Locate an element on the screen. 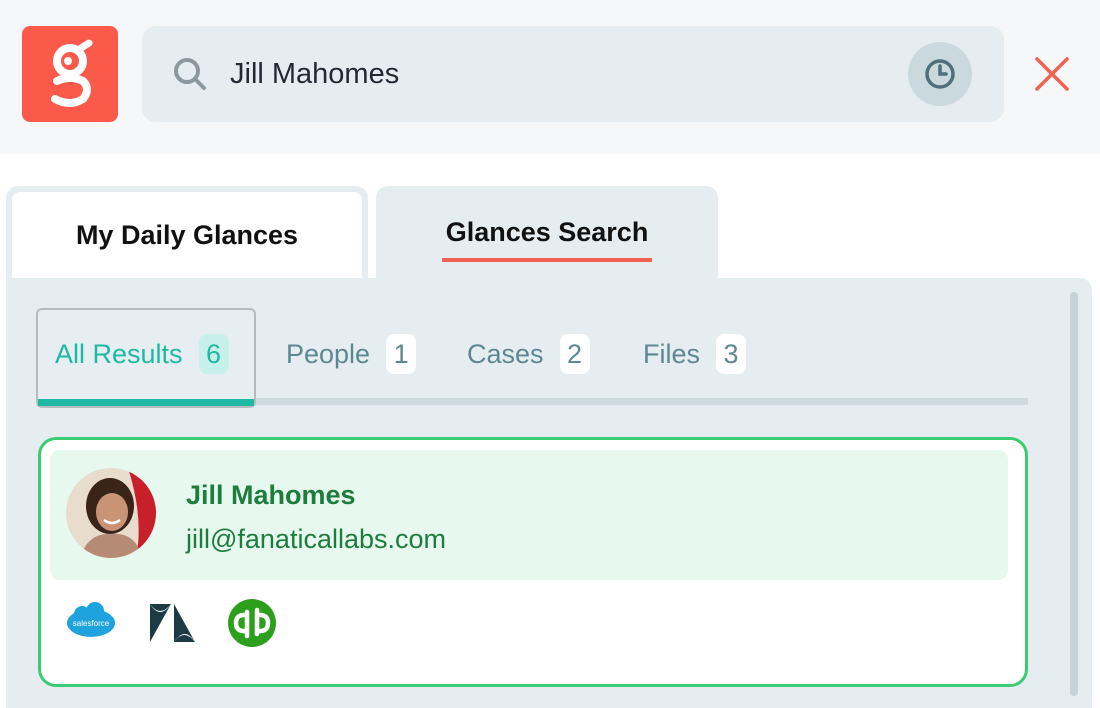 This screenshot has width=1100, height=708. person-photo is located at coordinates (111, 513).